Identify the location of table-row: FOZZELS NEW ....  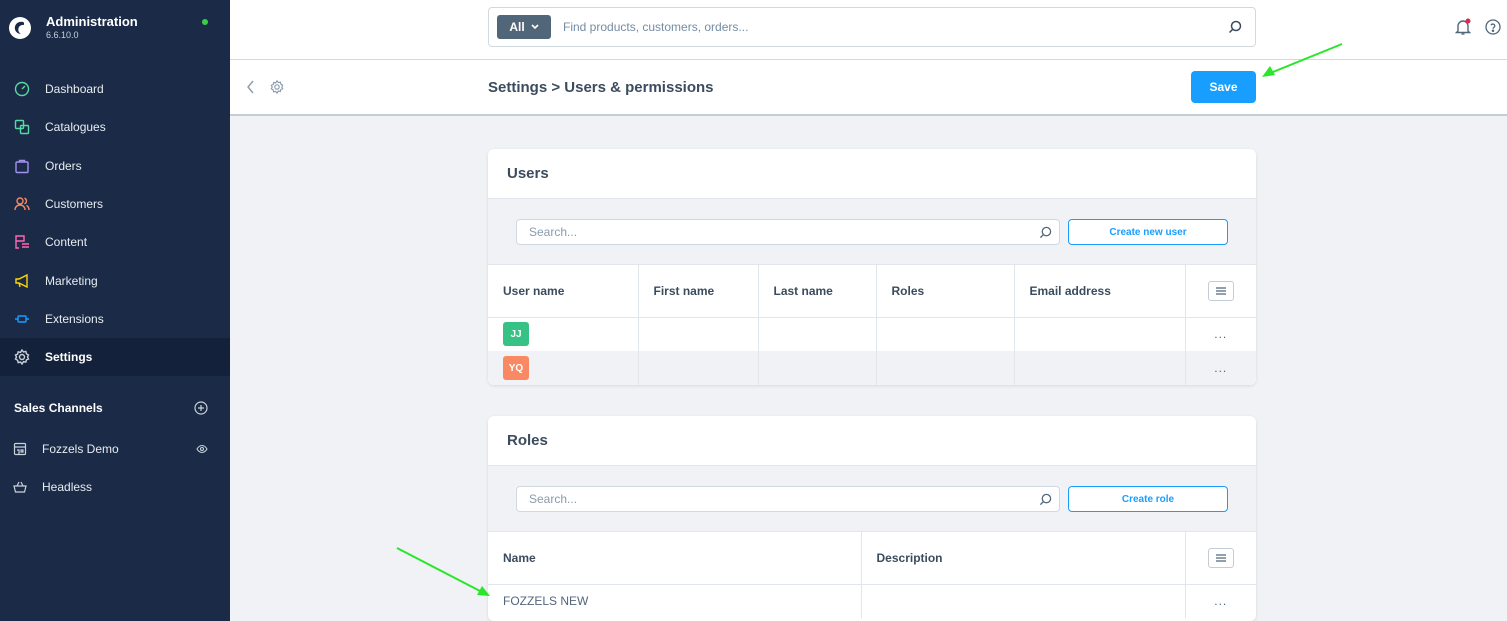
(872, 601).